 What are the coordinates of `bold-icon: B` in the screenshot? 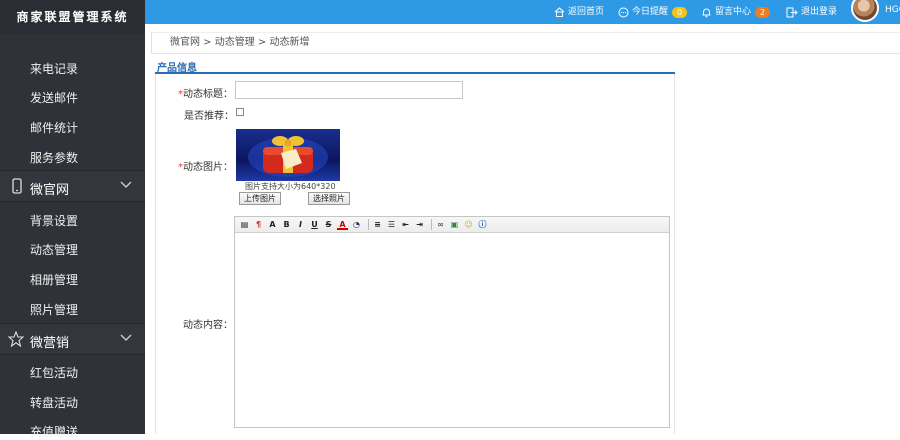 It's located at (286, 224).